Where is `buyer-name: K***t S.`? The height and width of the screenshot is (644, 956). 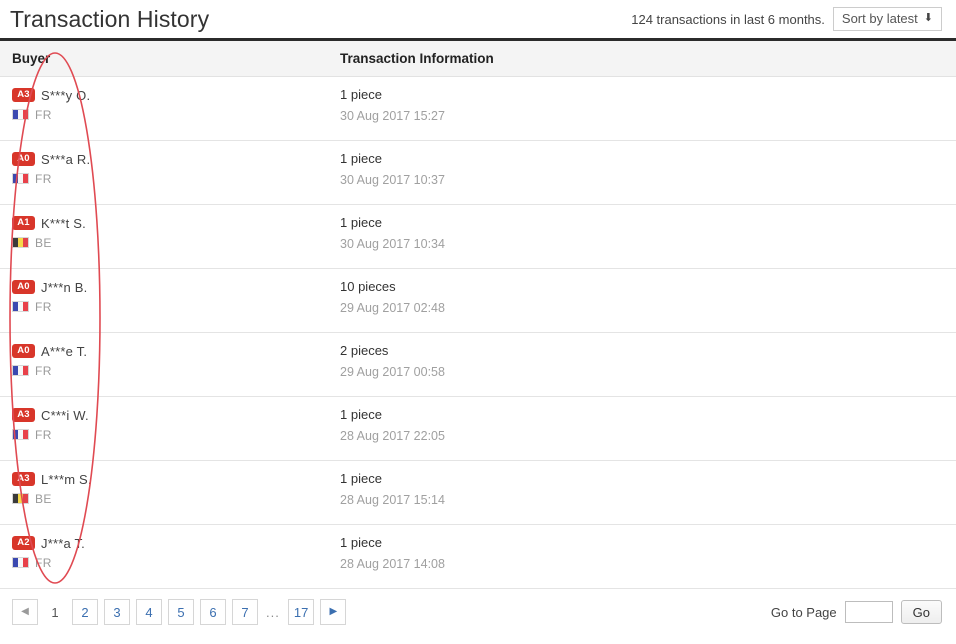 buyer-name: K***t S. is located at coordinates (63, 223).